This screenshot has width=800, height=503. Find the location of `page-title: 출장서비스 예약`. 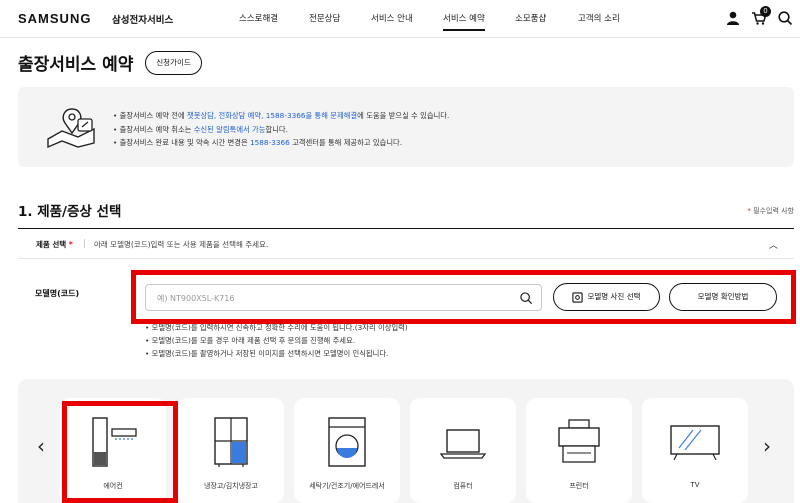

page-title: 출장서비스 예약 is located at coordinates (76, 65).